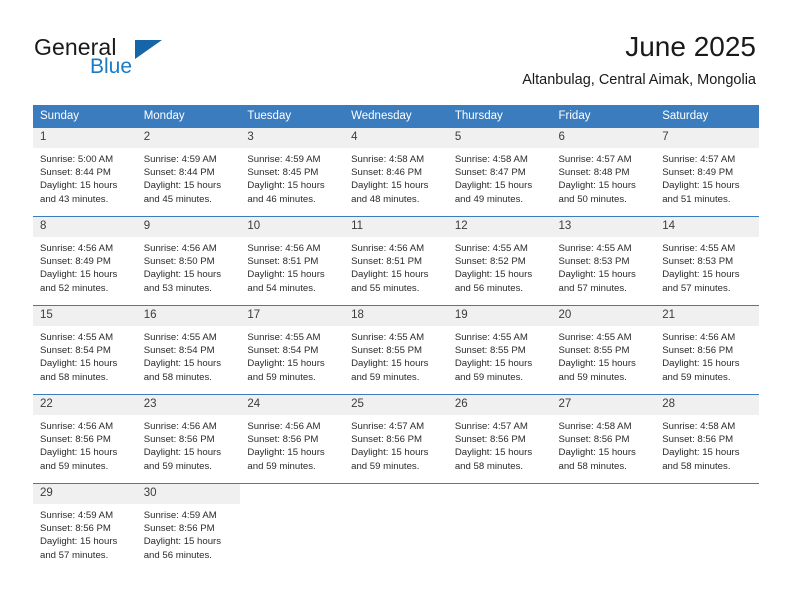 Image resolution: width=792 pixels, height=612 pixels. I want to click on sunrise-text: Sunrise: 4:57 AM, so click(491, 426).